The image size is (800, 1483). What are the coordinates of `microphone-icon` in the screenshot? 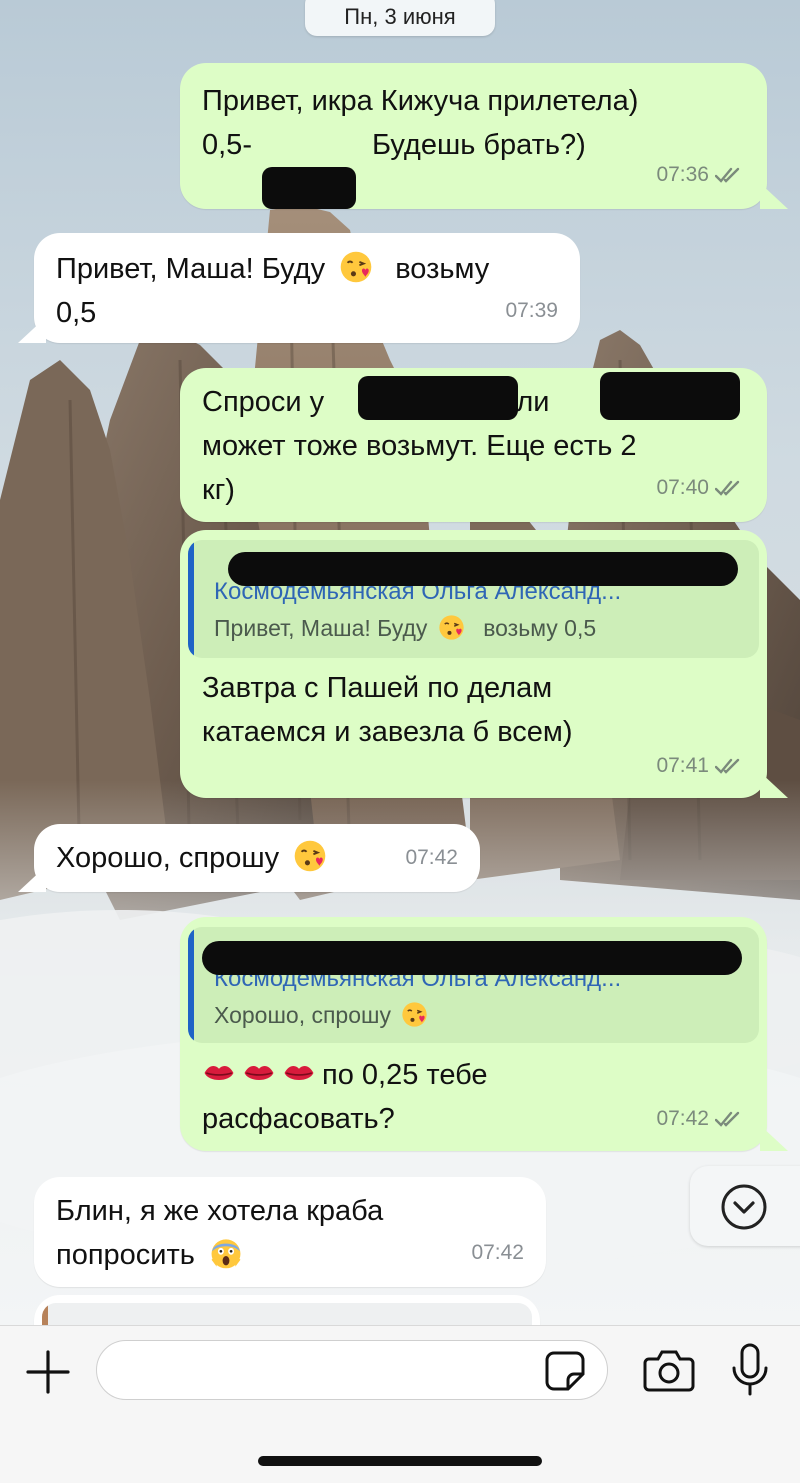 It's located at (750, 1370).